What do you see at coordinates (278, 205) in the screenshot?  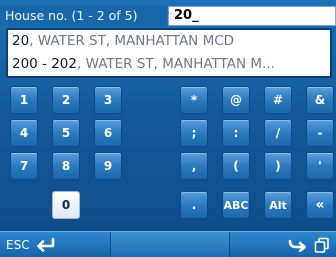 I see `alt-button: Alt` at bounding box center [278, 205].